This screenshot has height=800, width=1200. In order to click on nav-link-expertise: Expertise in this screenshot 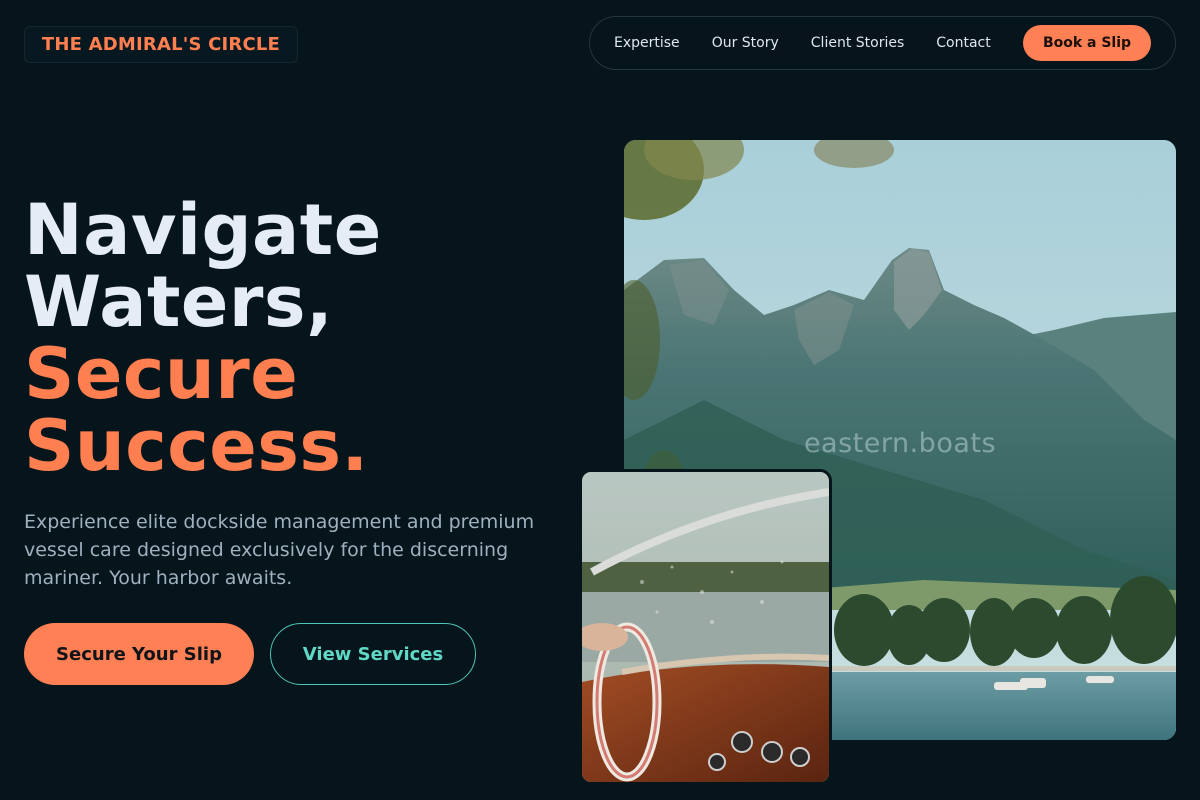, I will do `click(647, 43)`.